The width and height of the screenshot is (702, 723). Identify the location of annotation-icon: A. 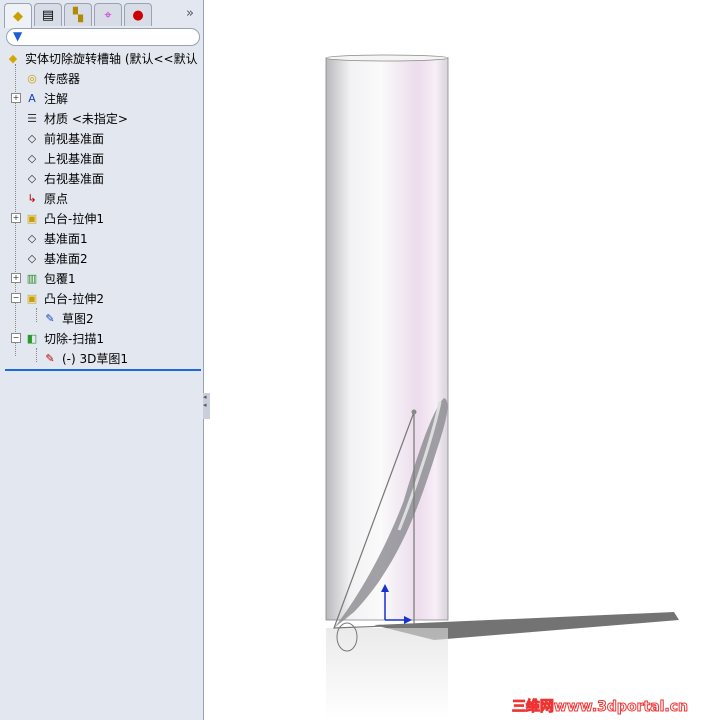
(32, 98).